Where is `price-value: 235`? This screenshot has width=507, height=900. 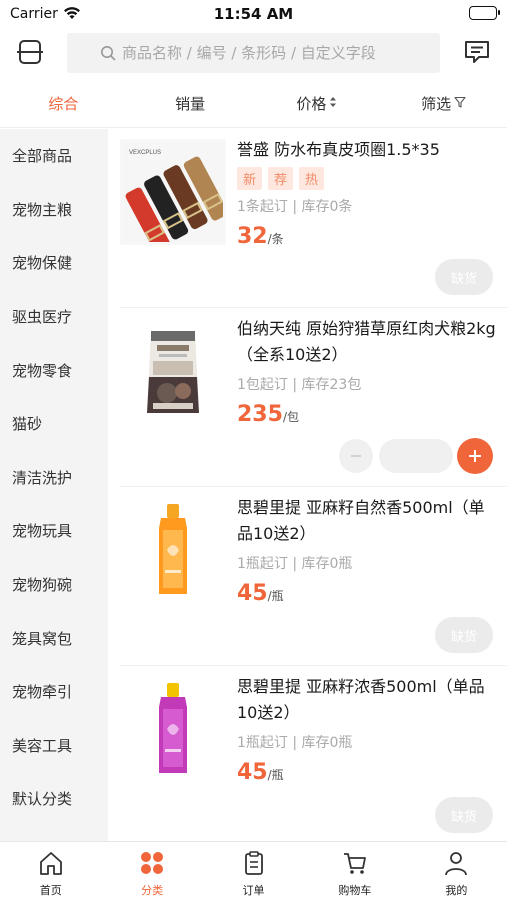
price-value: 235 is located at coordinates (260, 414).